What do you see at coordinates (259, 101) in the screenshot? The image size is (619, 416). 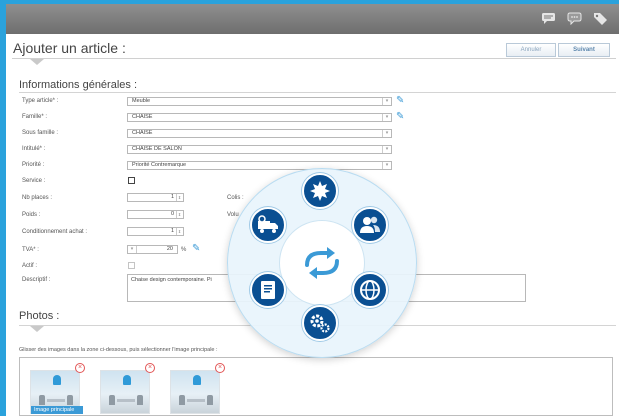 I see `type-select: Meuble ▾` at bounding box center [259, 101].